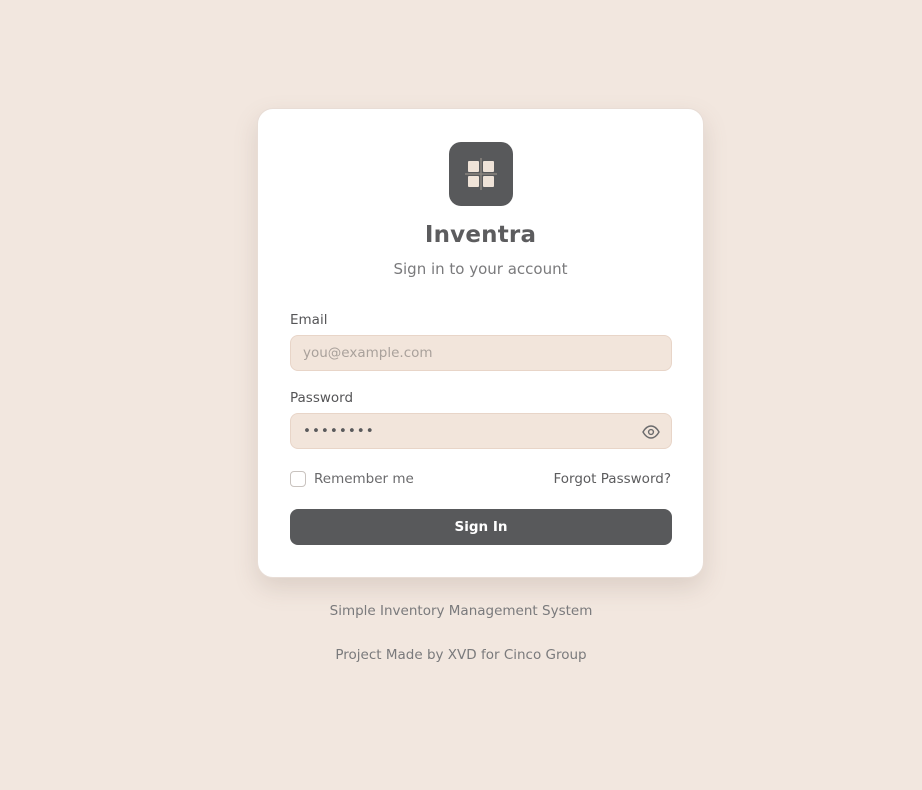 The width and height of the screenshot is (922, 790). What do you see at coordinates (461, 611) in the screenshot?
I see `footer-tagline: Simple Inventory Management System` at bounding box center [461, 611].